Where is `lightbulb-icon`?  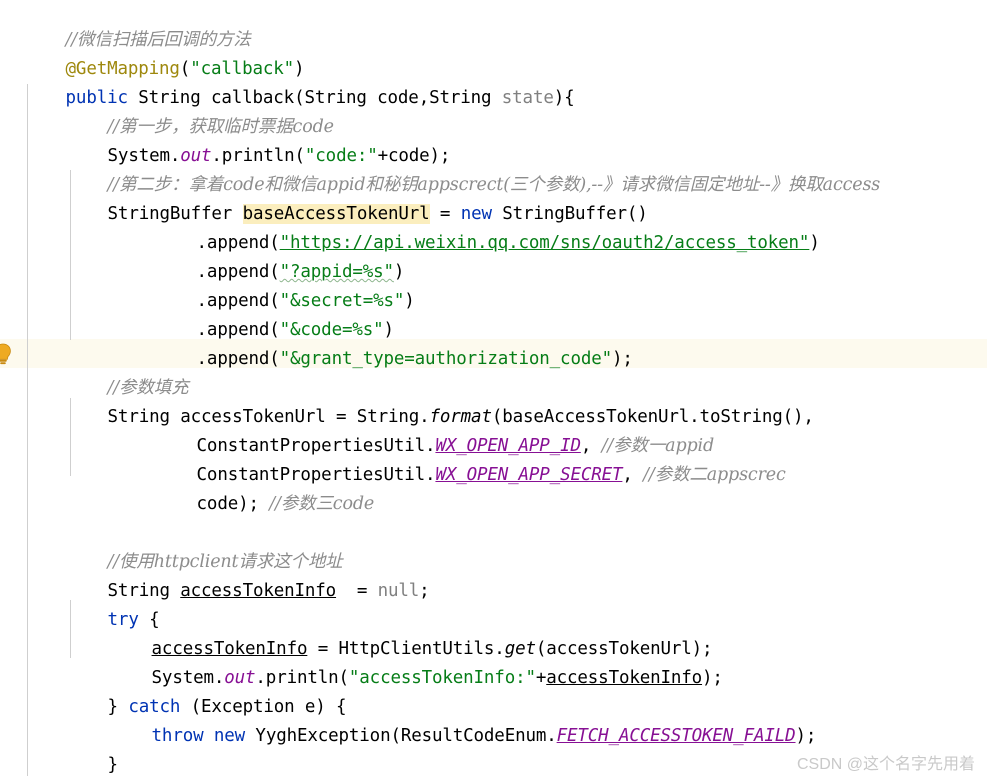
lightbulb-icon is located at coordinates (6, 356).